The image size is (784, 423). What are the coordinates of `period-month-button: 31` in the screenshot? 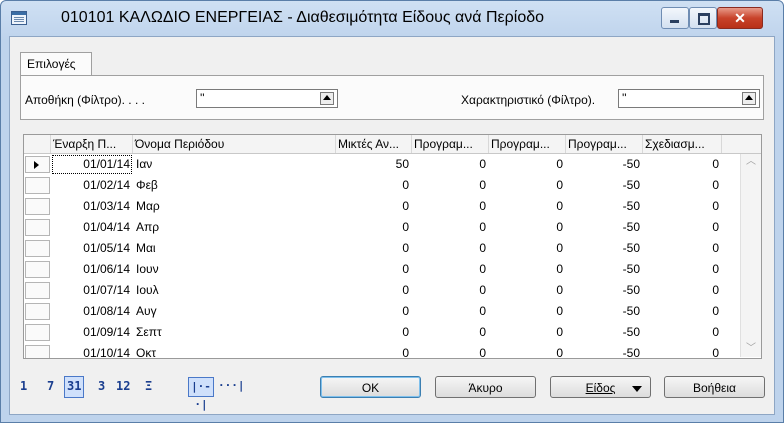 It's located at (74, 387).